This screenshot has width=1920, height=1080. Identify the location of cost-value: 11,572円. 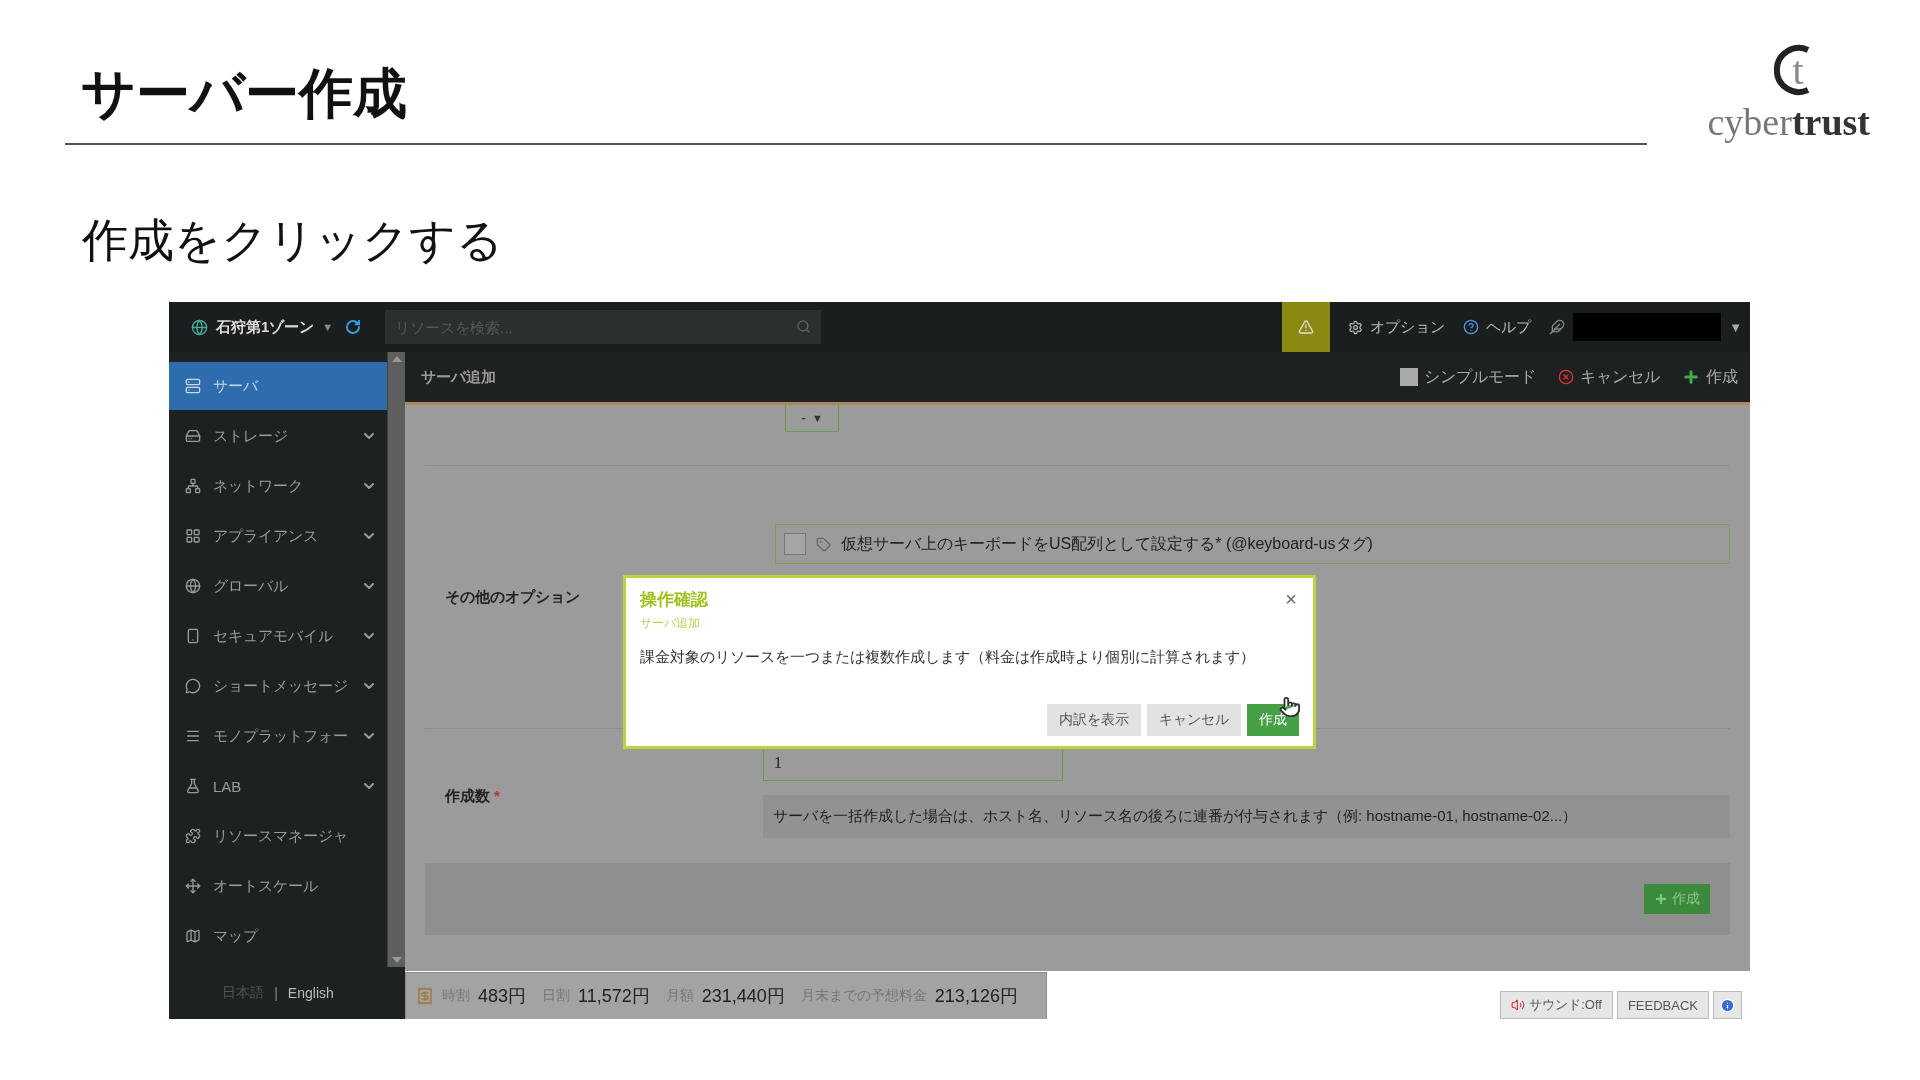
(614, 996).